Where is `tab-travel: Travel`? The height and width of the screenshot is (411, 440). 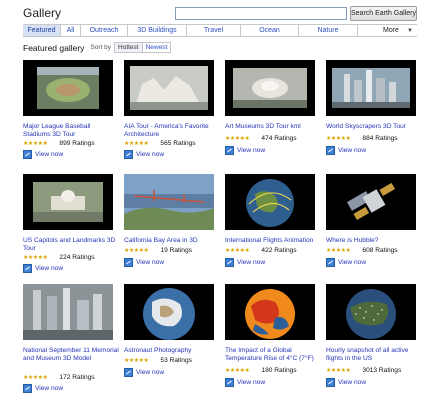 tab-travel: Travel is located at coordinates (214, 30).